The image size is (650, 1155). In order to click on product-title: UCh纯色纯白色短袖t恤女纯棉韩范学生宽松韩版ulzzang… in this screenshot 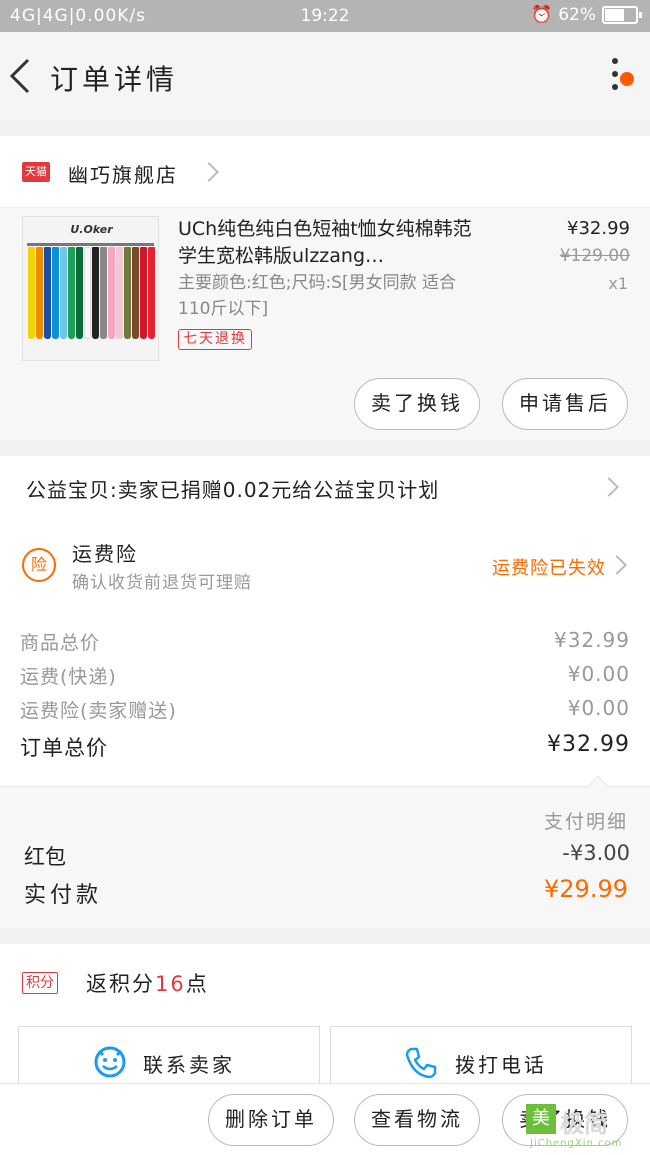, I will do `click(325, 242)`.